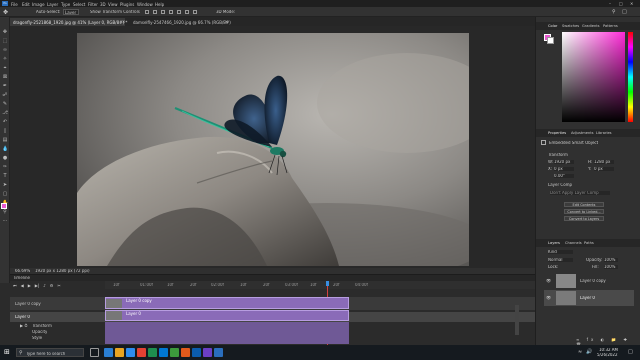 This screenshot has width=640, height=360. What do you see at coordinates (580, 193) in the screenshot?
I see `layer-comp-dropdown: Don't Apply Layer Comp` at bounding box center [580, 193].